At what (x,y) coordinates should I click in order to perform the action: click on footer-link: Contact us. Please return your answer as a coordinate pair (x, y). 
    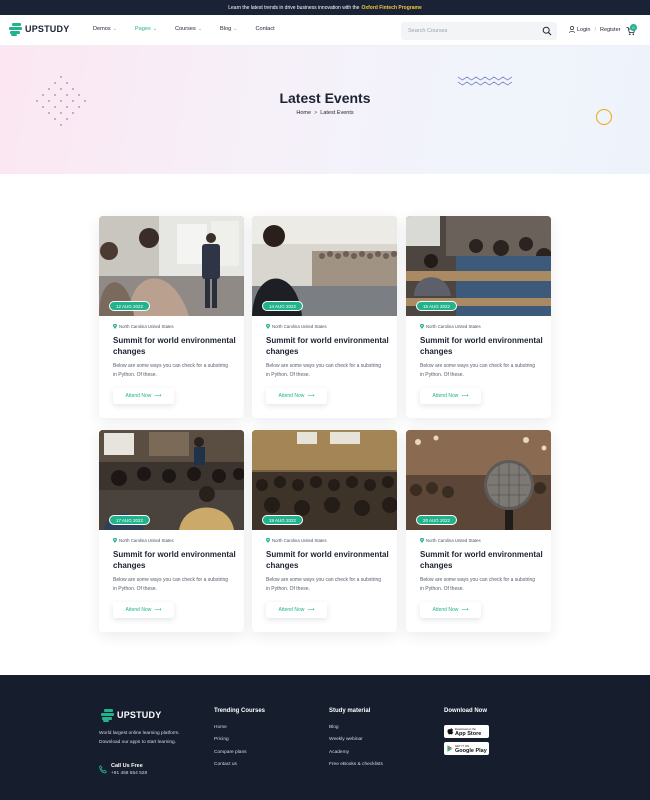
    Looking at the image, I should click on (239, 764).